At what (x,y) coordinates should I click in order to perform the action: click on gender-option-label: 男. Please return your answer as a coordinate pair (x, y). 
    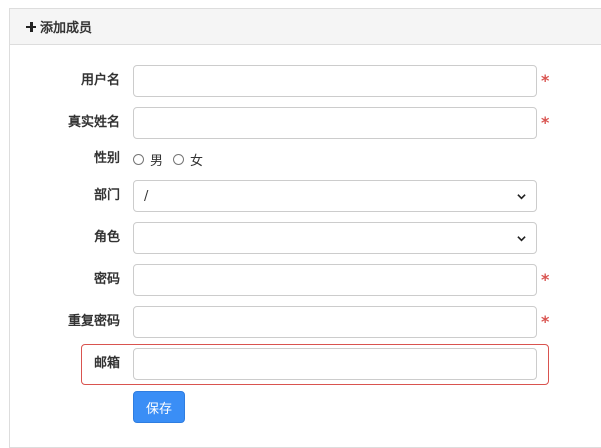
    Looking at the image, I should click on (157, 161).